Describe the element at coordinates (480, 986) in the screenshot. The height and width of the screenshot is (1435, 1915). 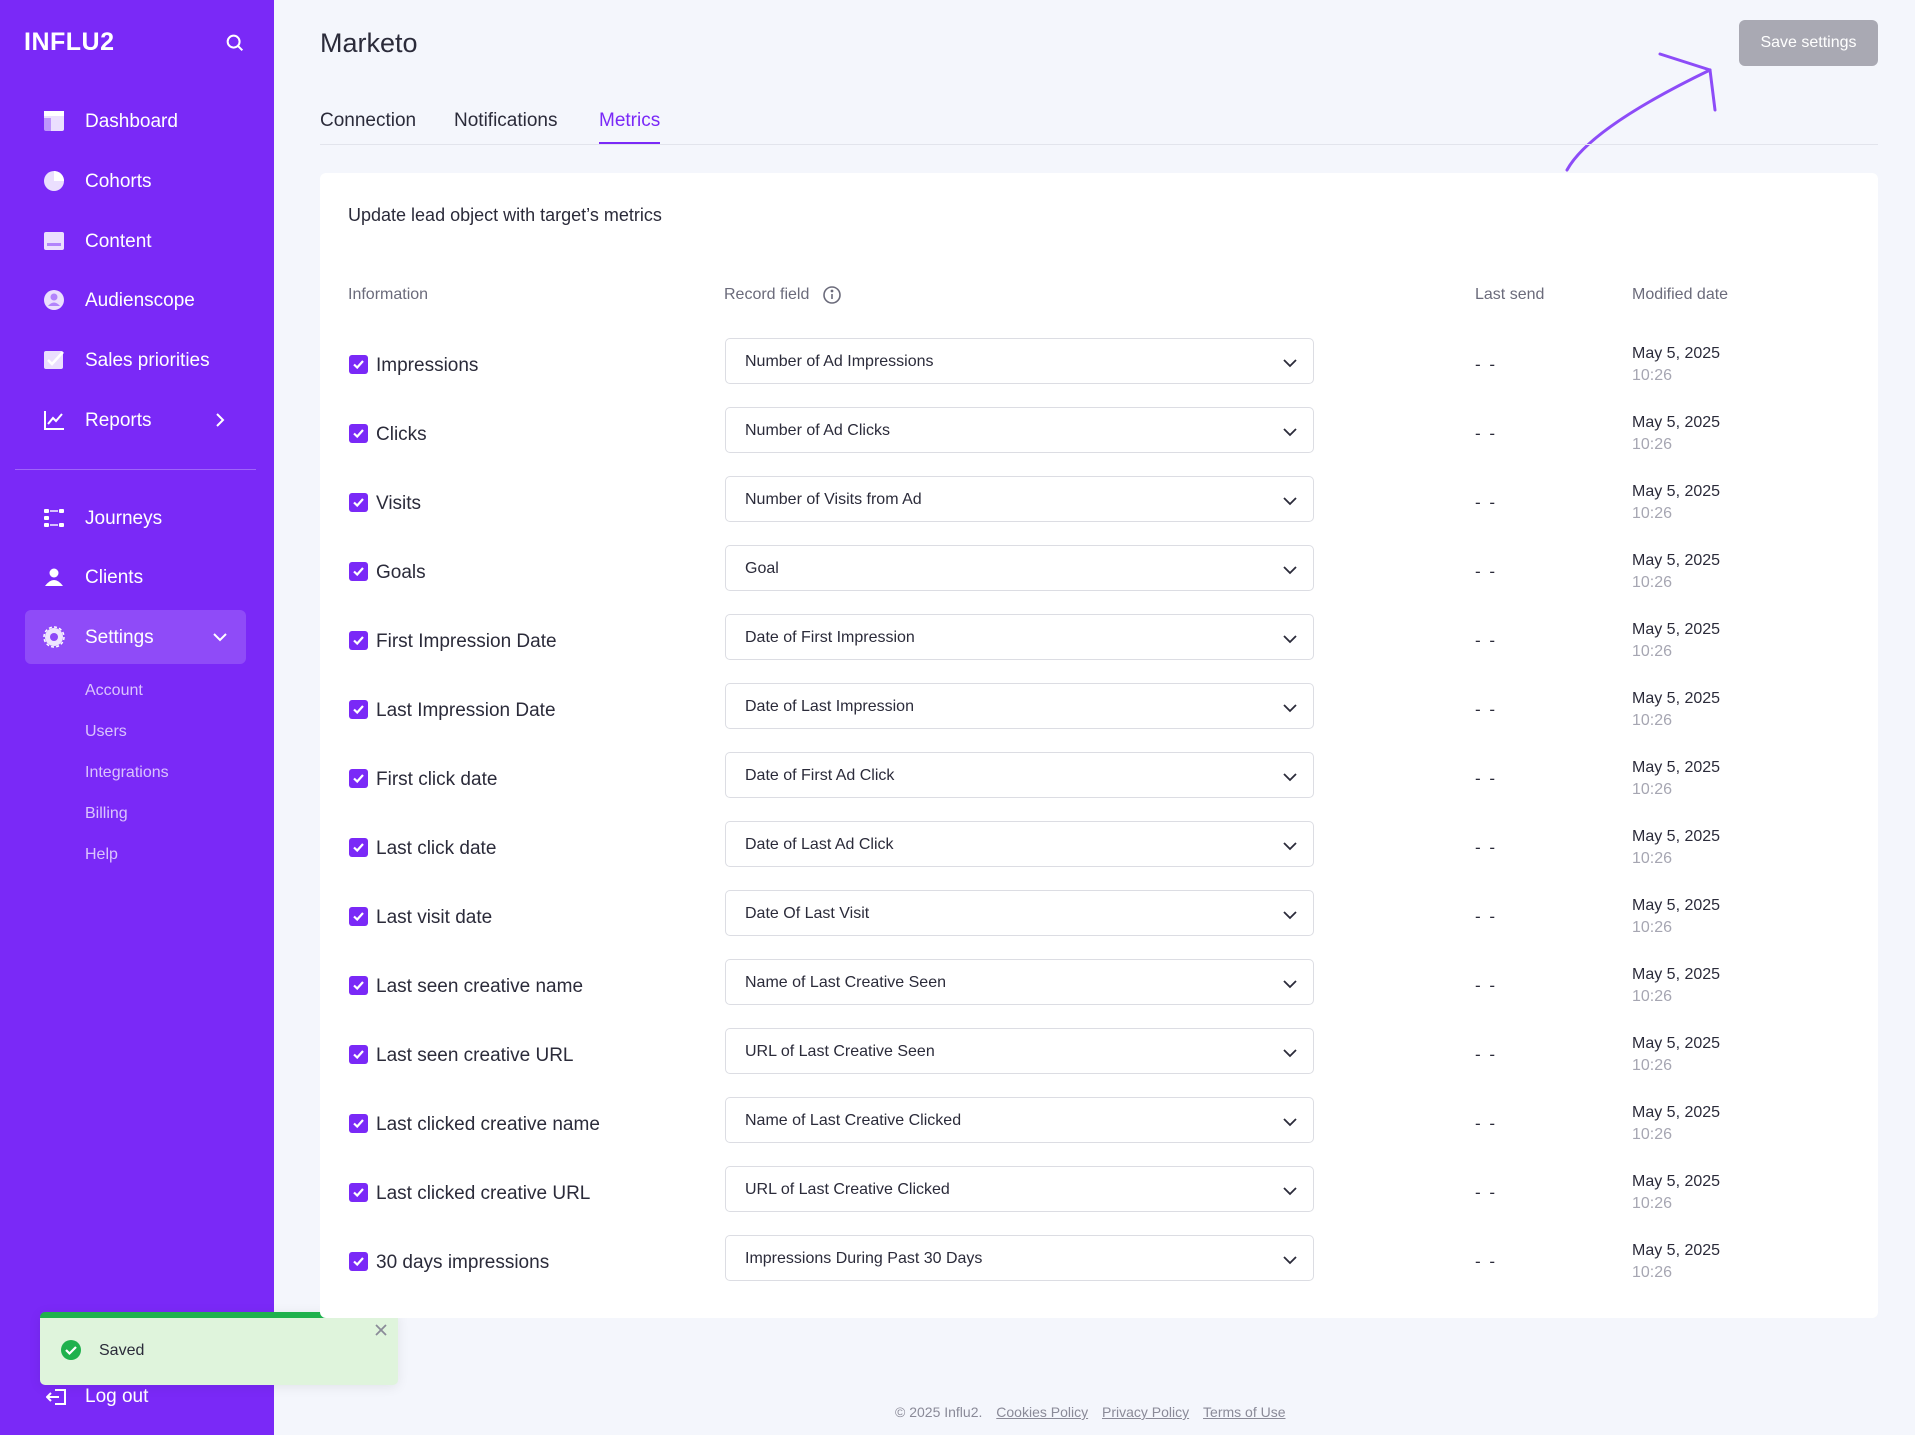
I see `row-information-label: Last seen creative name` at that location.